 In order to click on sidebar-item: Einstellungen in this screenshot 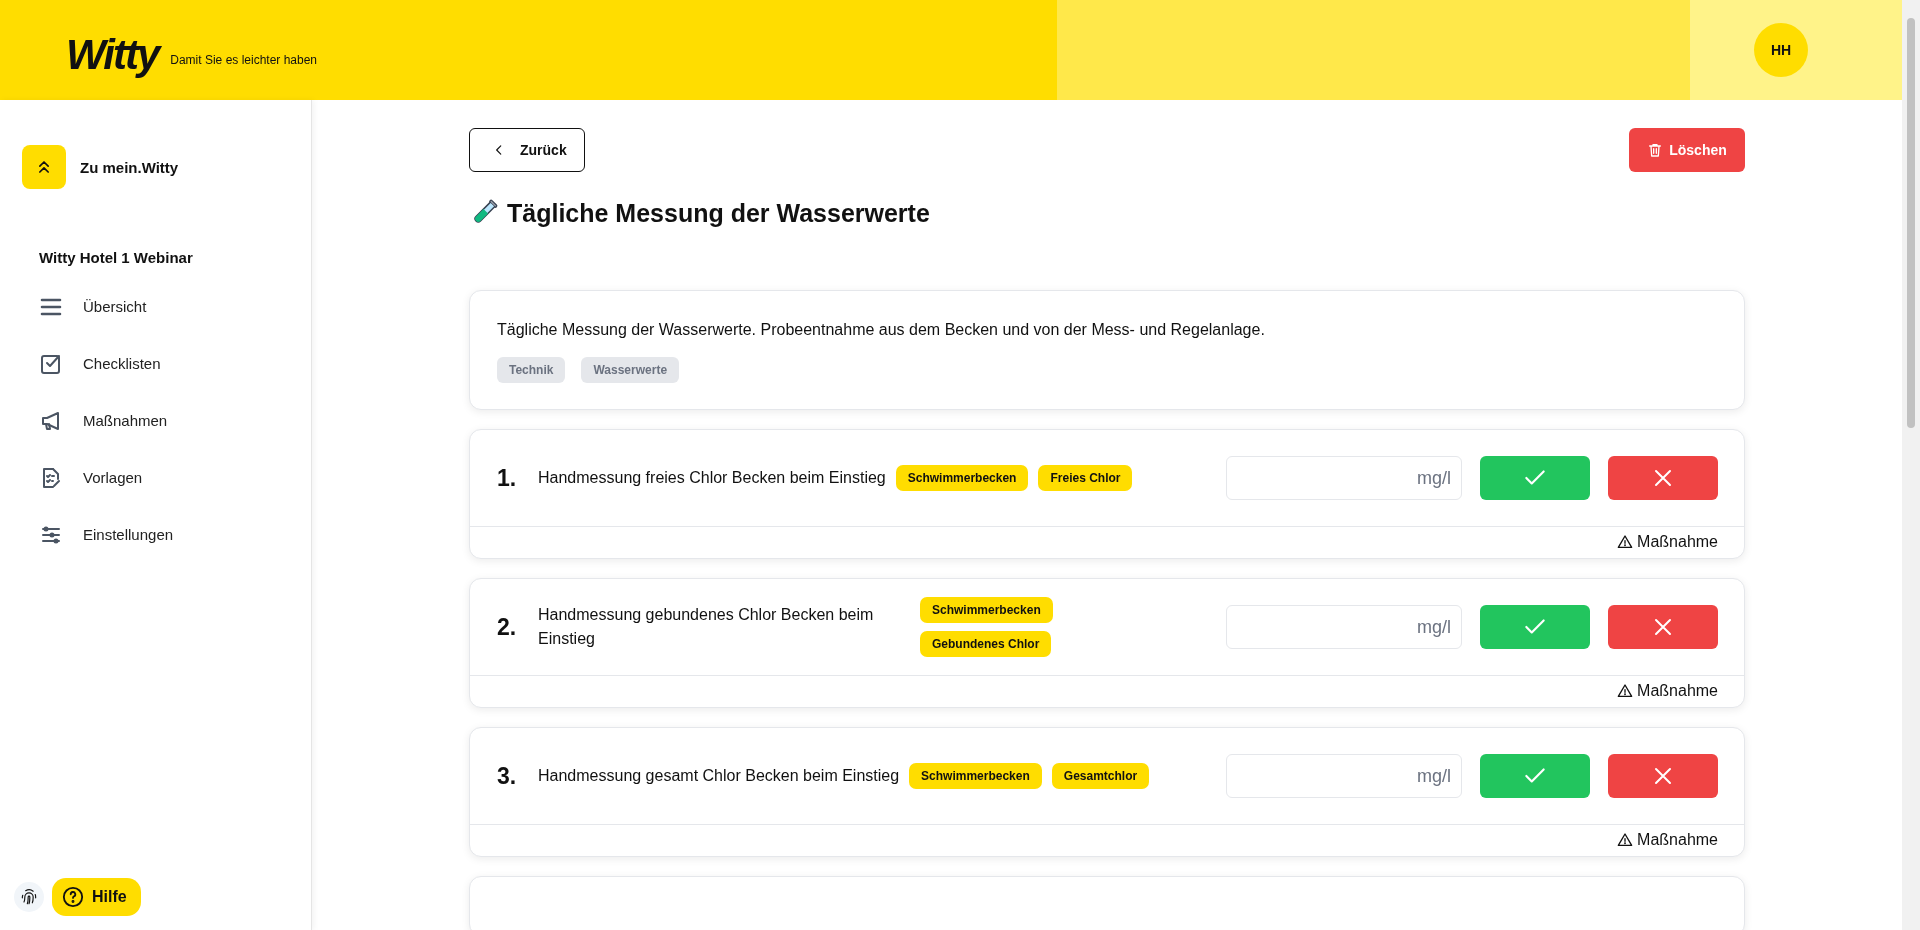, I will do `click(155, 534)`.